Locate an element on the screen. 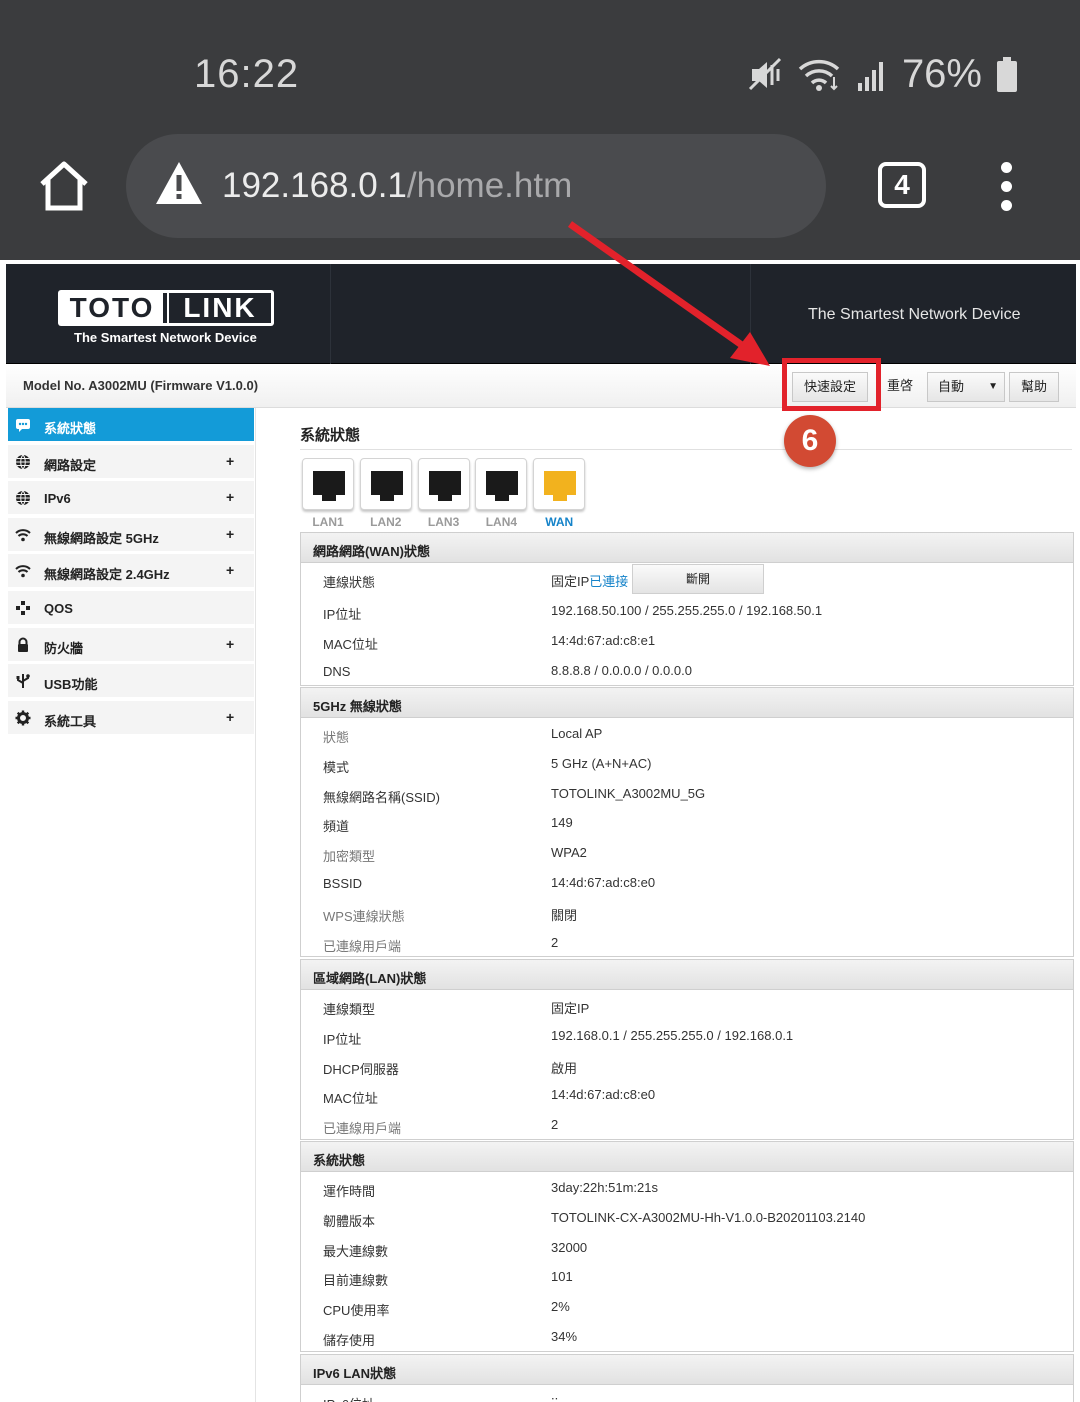  sidebar-item-label: 系統工具 is located at coordinates (70, 721).